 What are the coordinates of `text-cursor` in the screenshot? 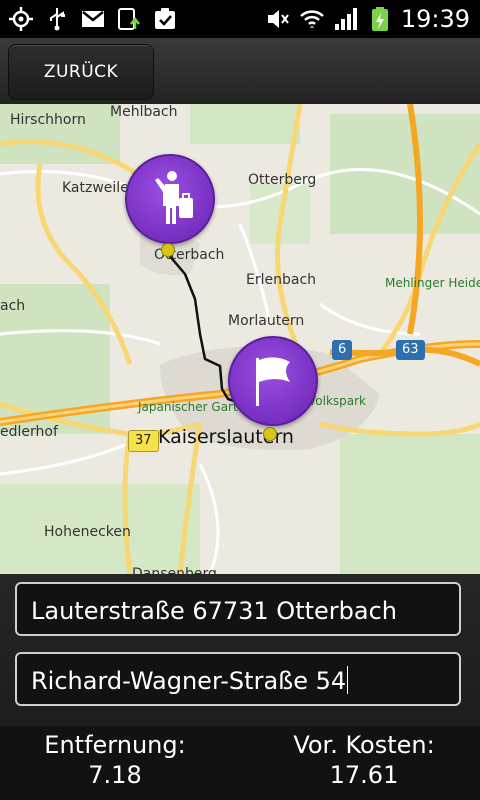 It's located at (348, 680).